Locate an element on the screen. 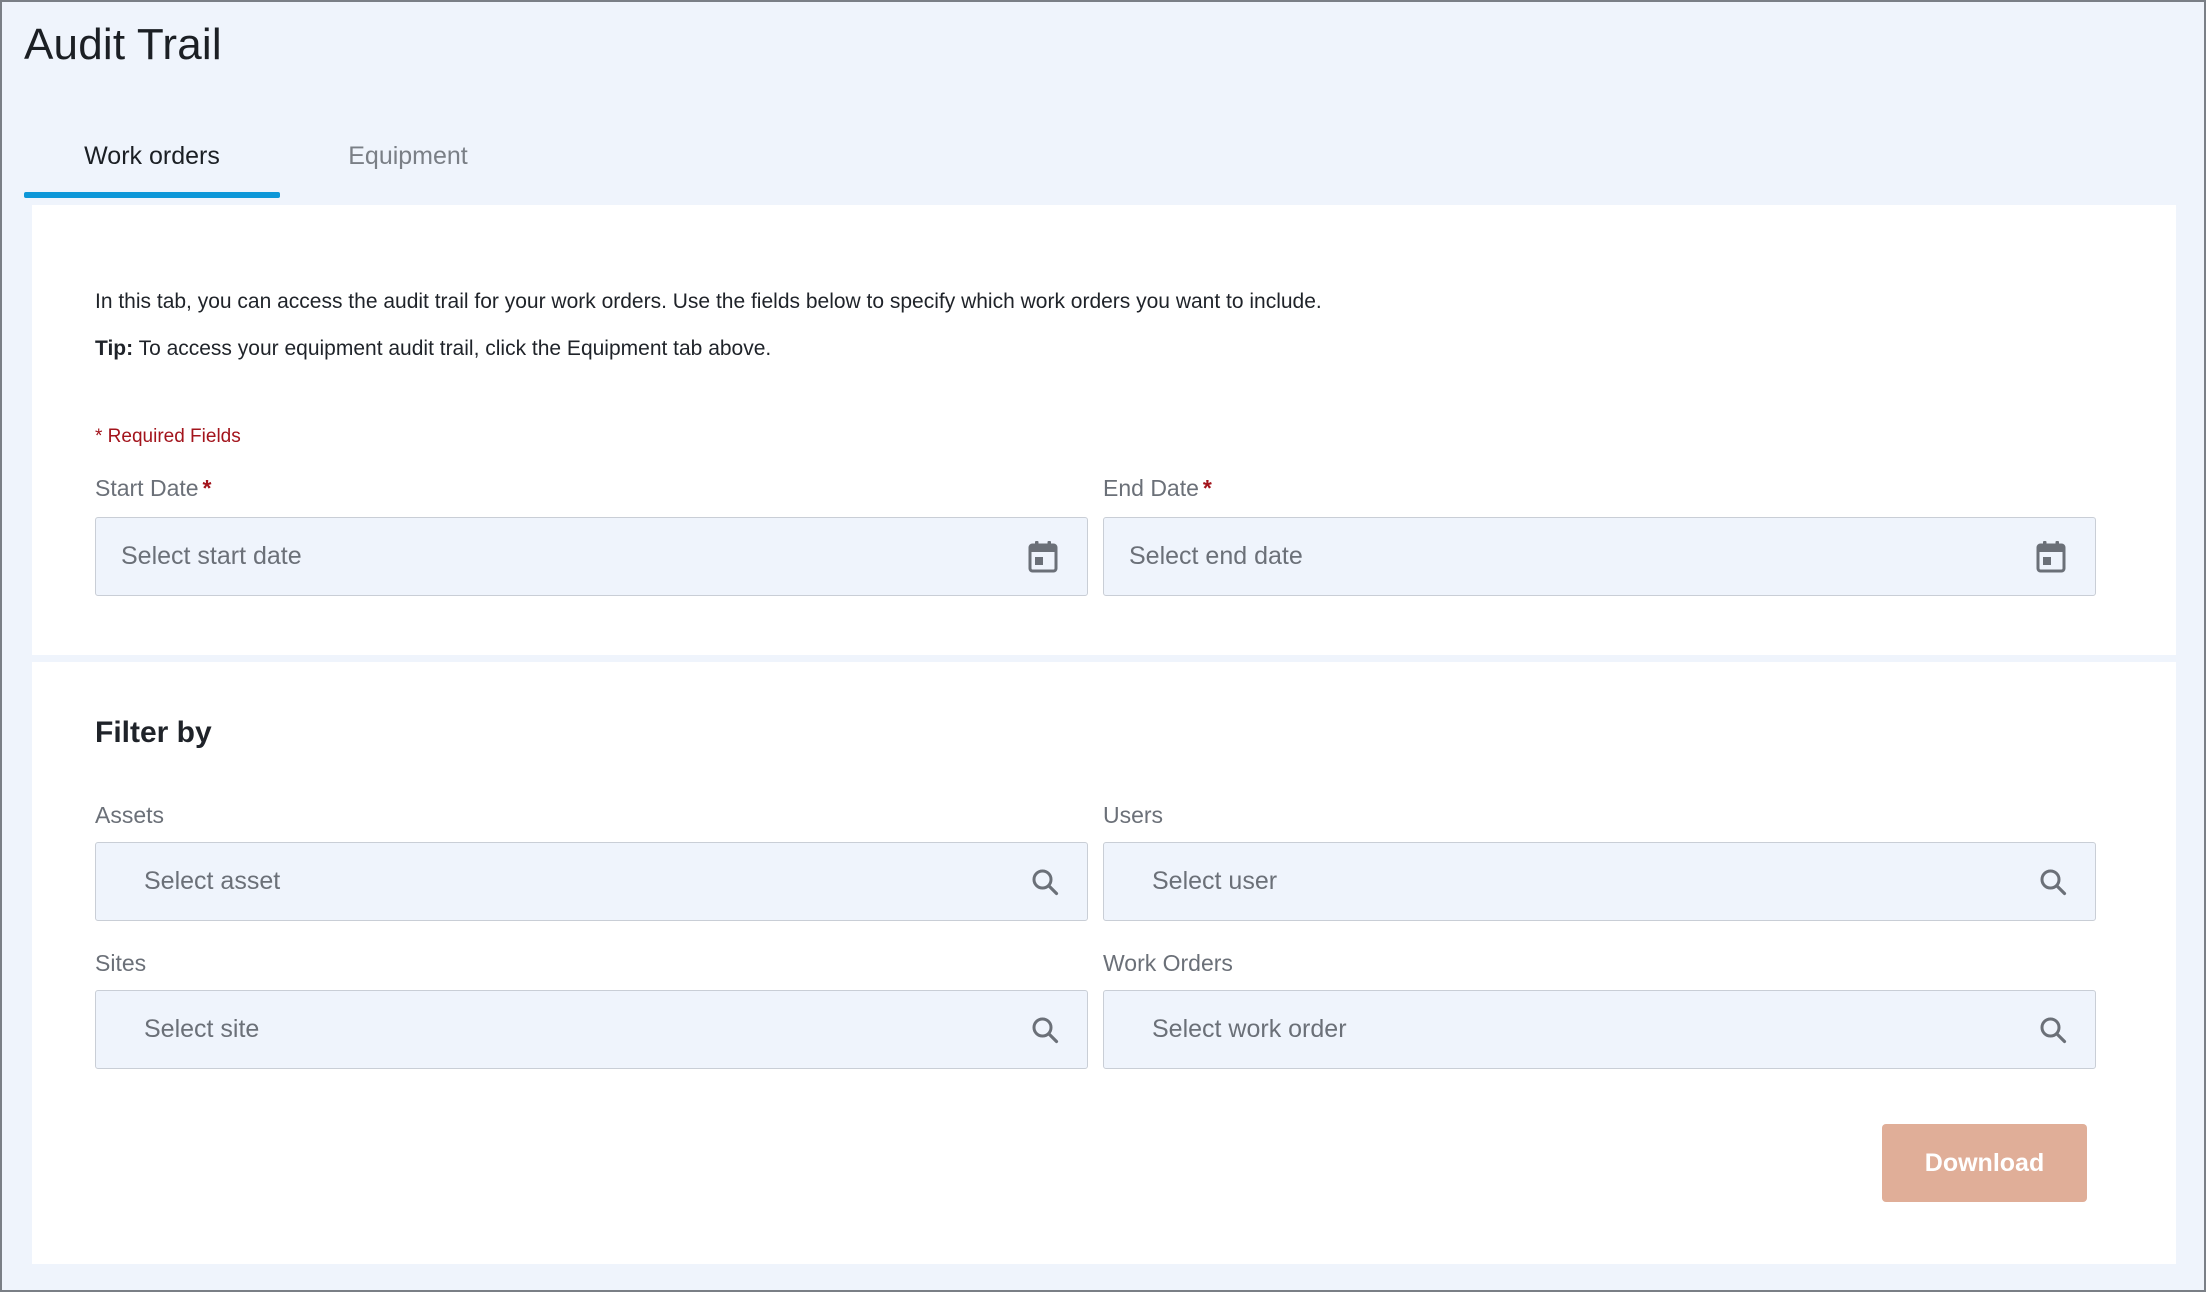  tab-bar: Work orders Equipment is located at coordinates (280, 160).